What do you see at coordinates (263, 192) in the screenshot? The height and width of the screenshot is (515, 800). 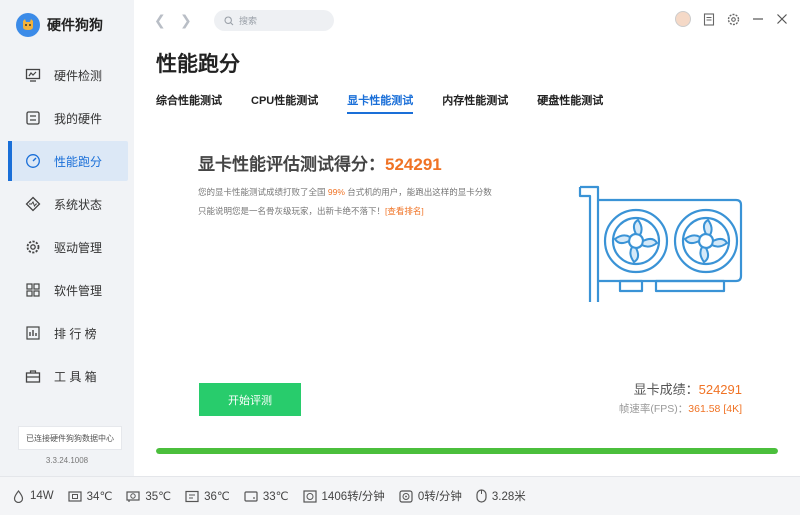 I see `desc-text: 您的显卡性能测试成绩打败了全国` at bounding box center [263, 192].